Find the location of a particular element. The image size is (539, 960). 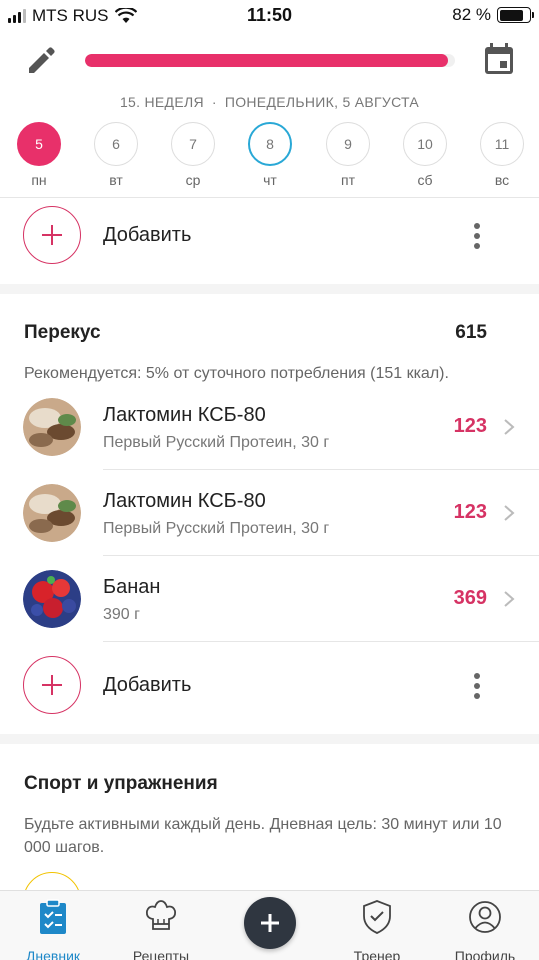

day-number: 7 is located at coordinates (193, 144).